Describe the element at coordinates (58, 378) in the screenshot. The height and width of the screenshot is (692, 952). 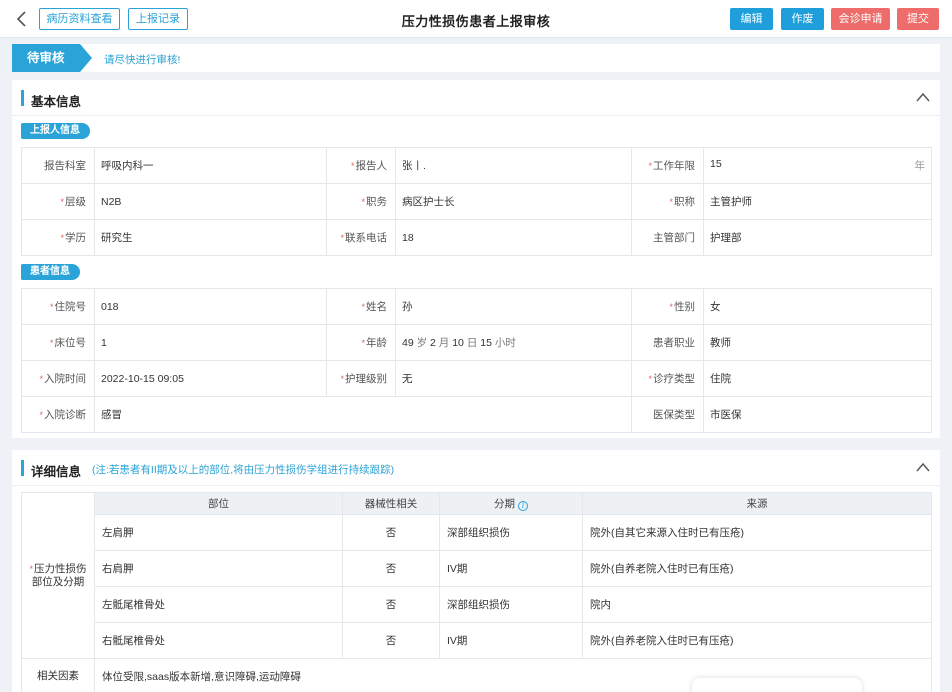
I see `field-label: *入院时间` at that location.